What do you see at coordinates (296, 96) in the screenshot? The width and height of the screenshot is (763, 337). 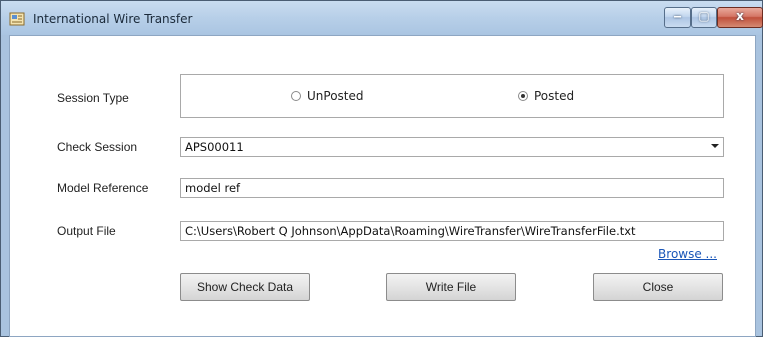 I see `radio-unposted-indicator` at bounding box center [296, 96].